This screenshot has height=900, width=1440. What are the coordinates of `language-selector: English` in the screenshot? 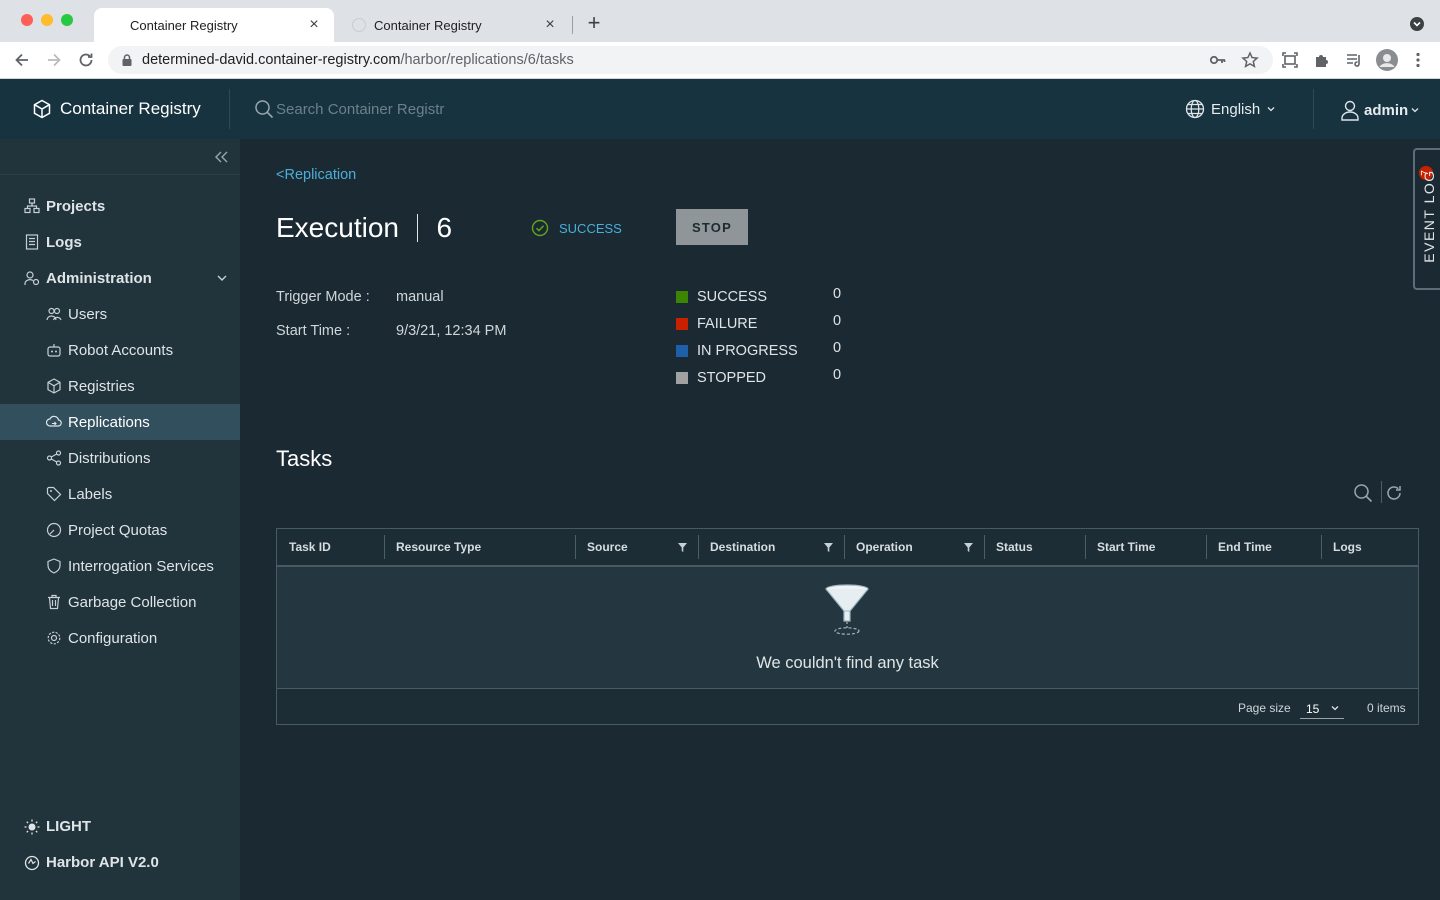 It's located at (1230, 109).